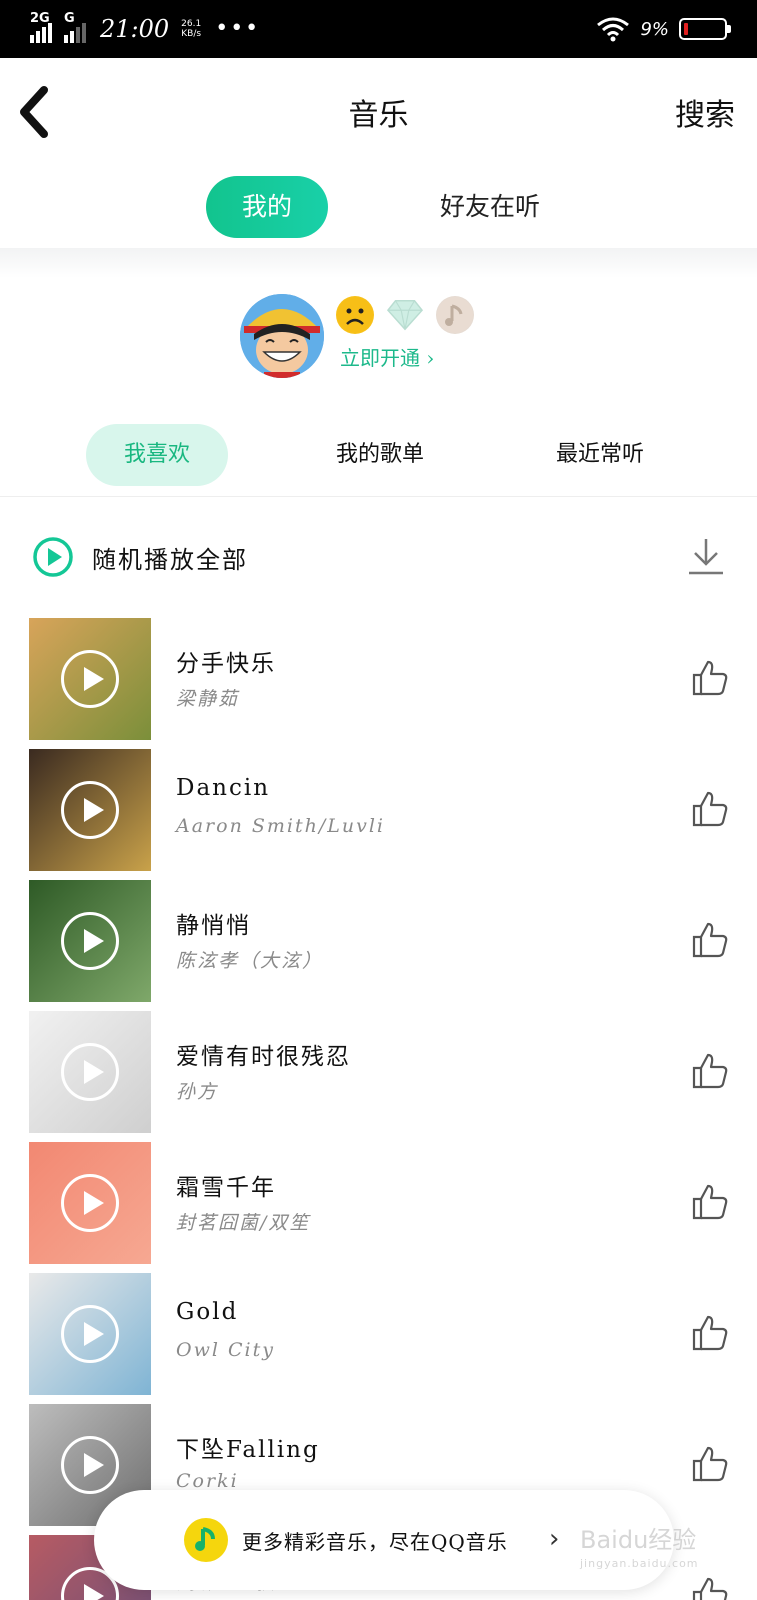 This screenshot has height=1600, width=757. I want to click on top-nav: 音乐 搜索 我的 好友在听, so click(378, 153).